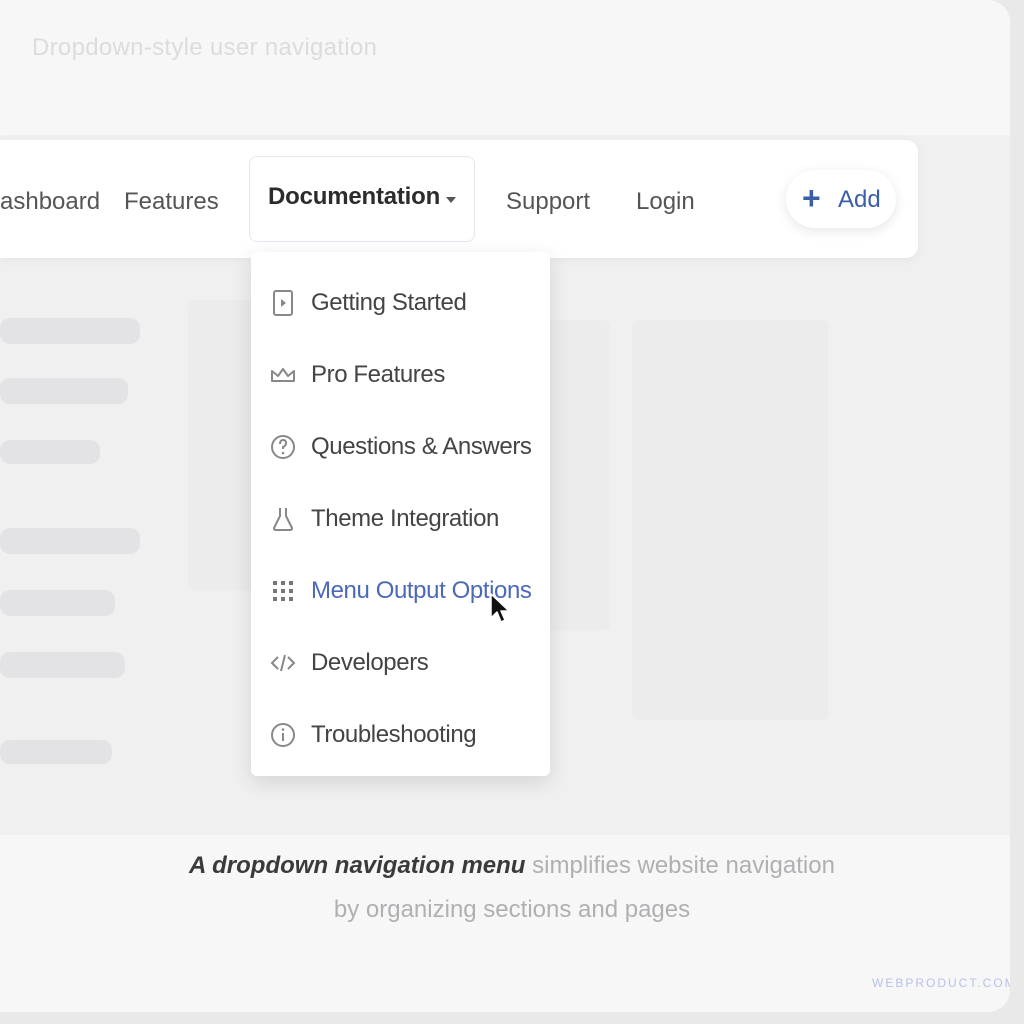 The image size is (1024, 1024). I want to click on crown-icon, so click(283, 375).